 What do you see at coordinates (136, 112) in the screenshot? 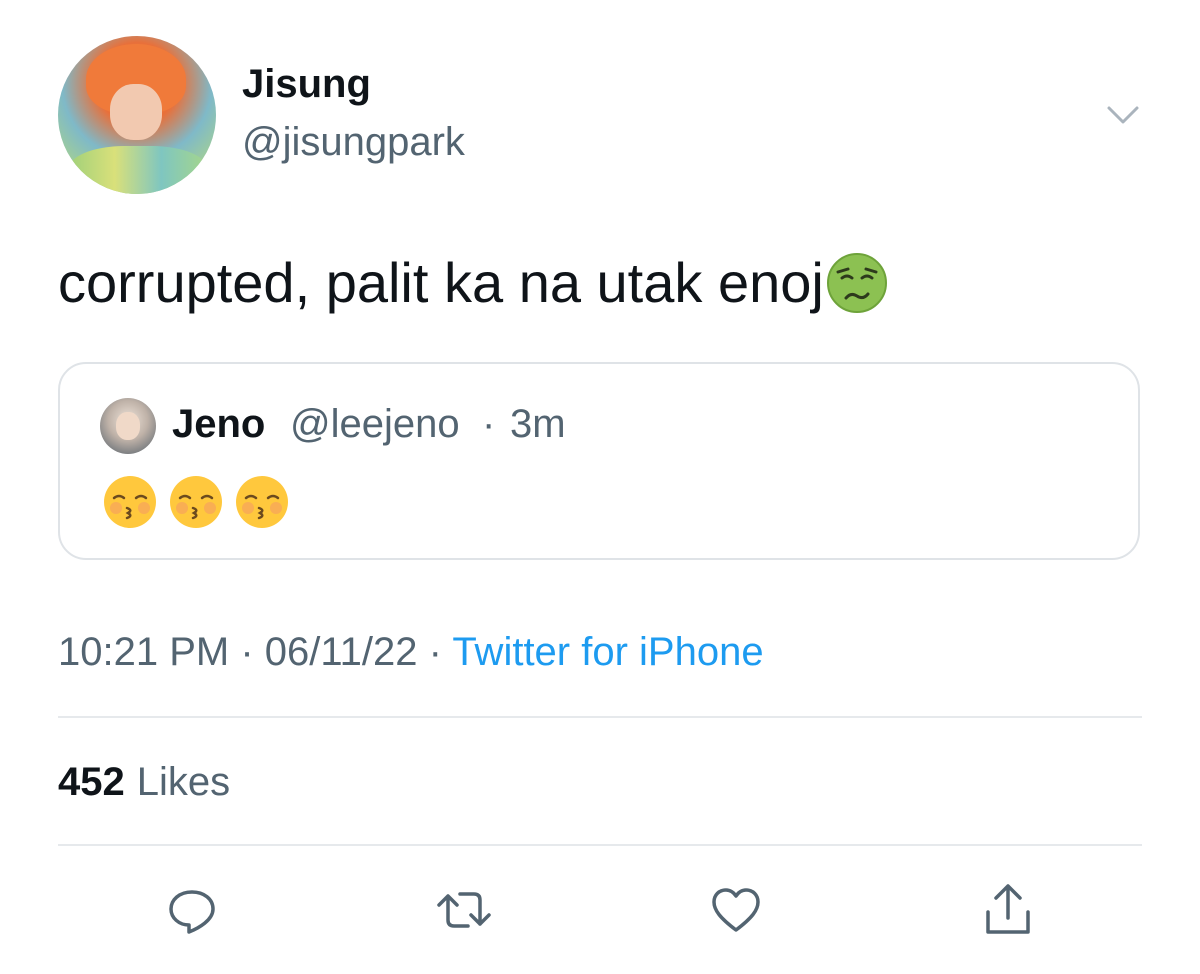
I see `avatar-face` at bounding box center [136, 112].